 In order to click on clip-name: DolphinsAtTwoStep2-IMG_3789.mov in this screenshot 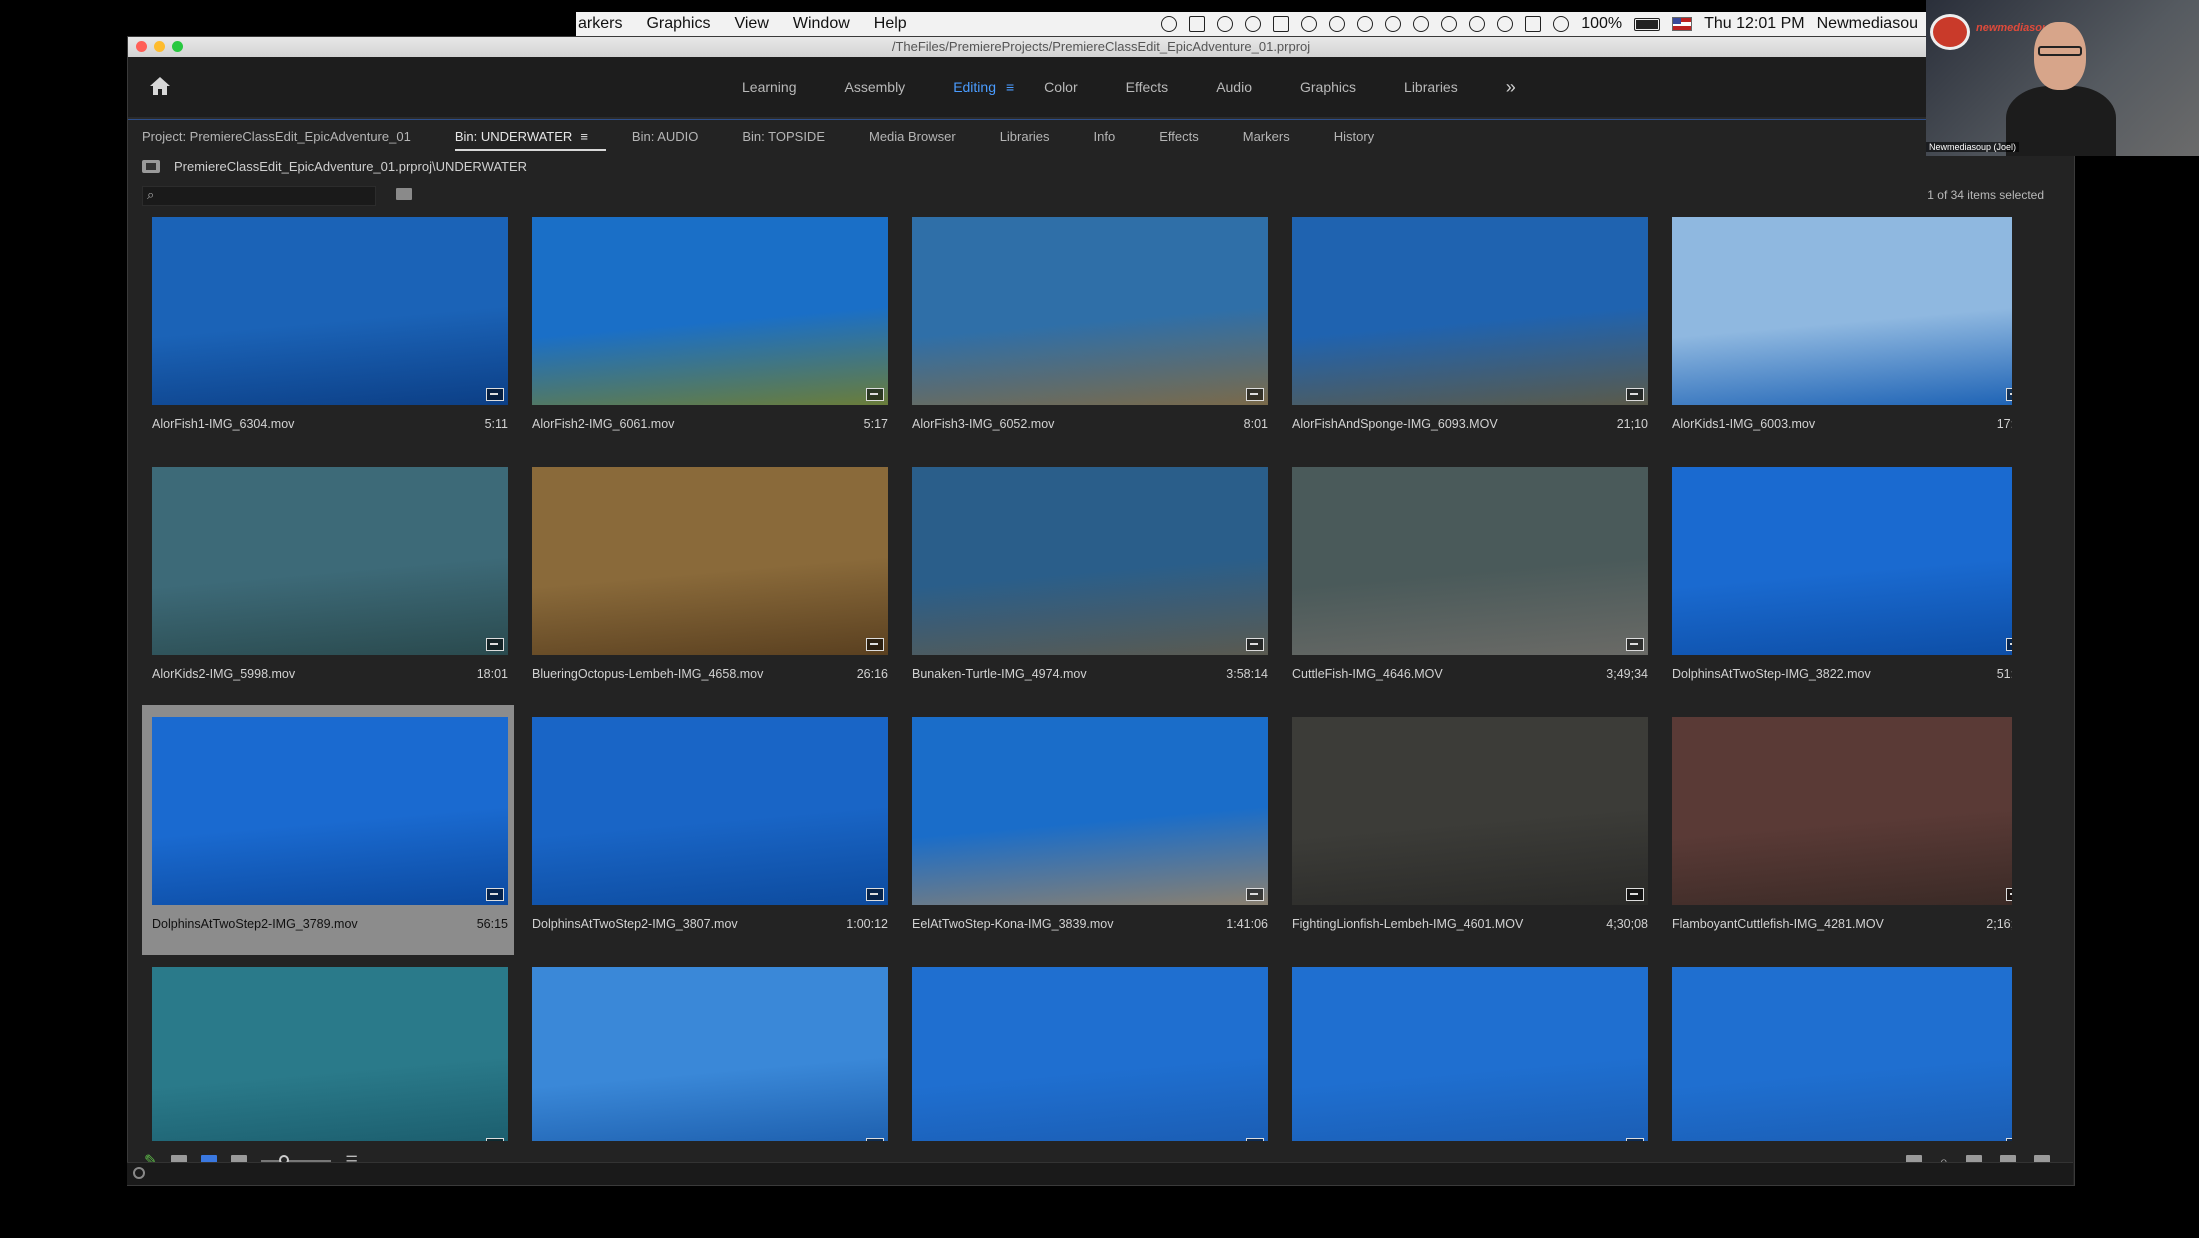, I will do `click(255, 924)`.